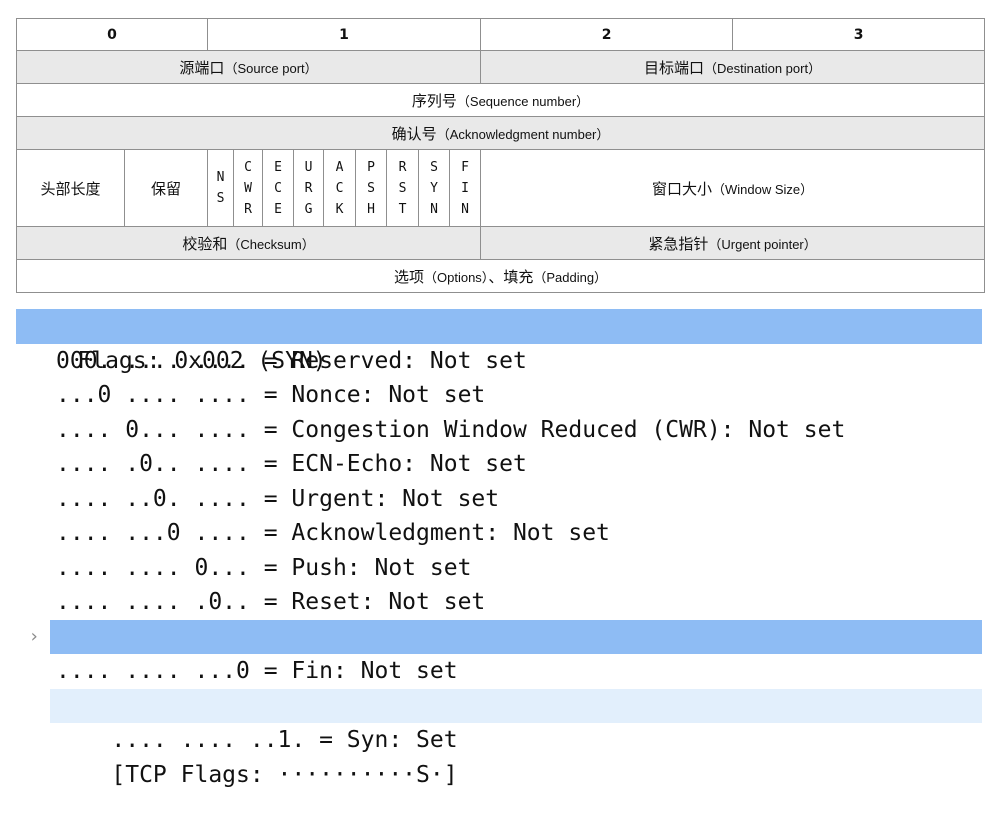 This screenshot has height=827, width=1001. Describe the element at coordinates (434, 167) in the screenshot. I see `flag-syn-l1: S` at that location.